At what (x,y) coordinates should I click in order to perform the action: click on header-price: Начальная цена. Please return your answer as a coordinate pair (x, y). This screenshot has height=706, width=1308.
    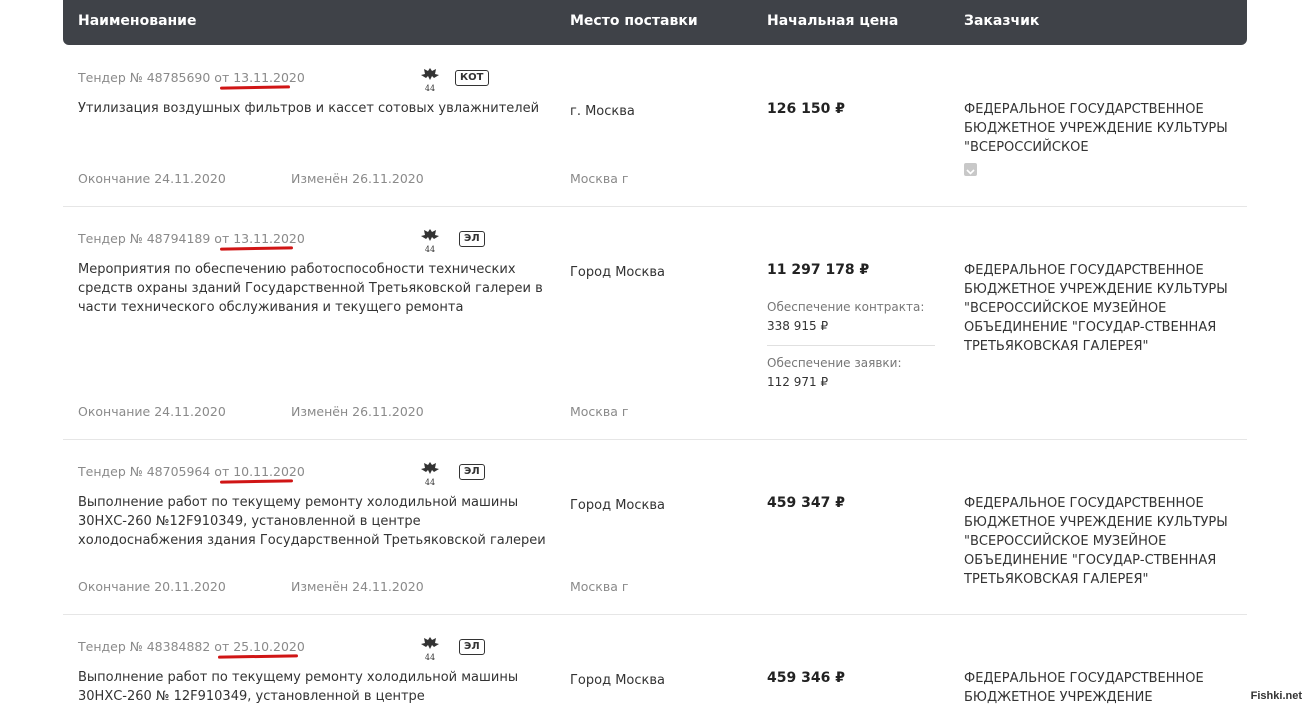
    Looking at the image, I should click on (832, 21).